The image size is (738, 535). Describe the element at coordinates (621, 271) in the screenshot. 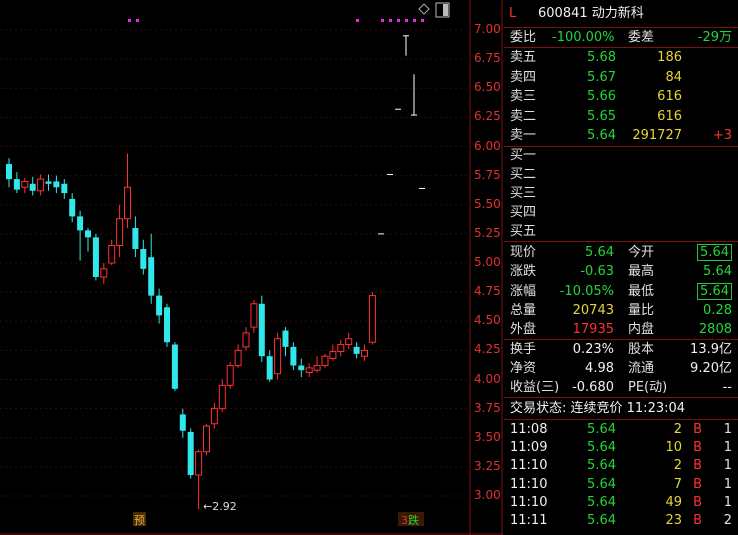

I see `quote-row: 涨跌 -0.63 最高 5.64` at that location.